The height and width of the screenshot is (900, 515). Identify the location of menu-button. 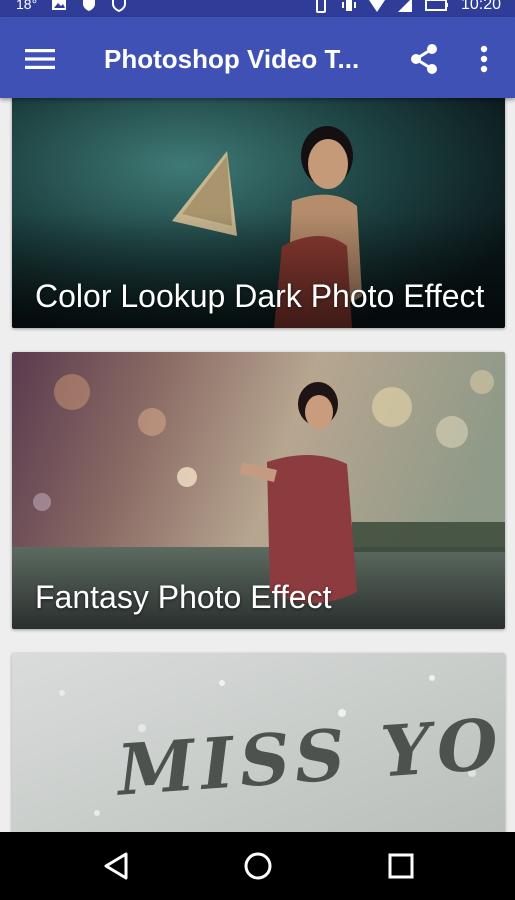
(40, 59).